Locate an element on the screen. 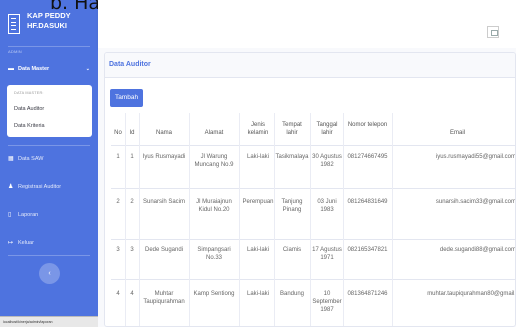  column-header-alamat: Alamat is located at coordinates (214, 133).